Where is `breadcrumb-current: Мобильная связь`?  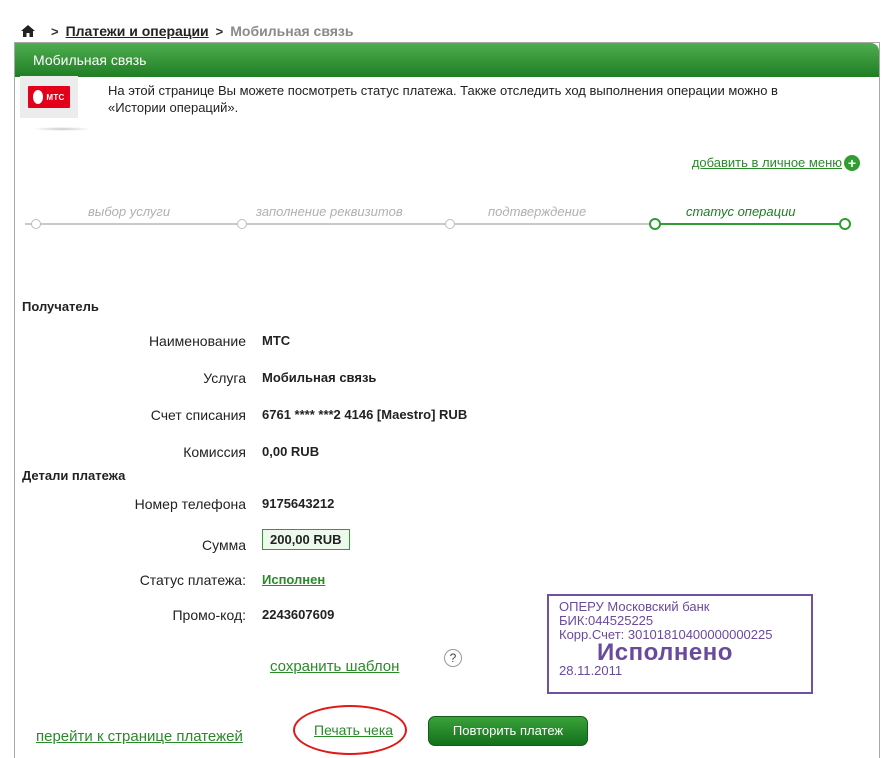 breadcrumb-current: Мобильная связь is located at coordinates (292, 31).